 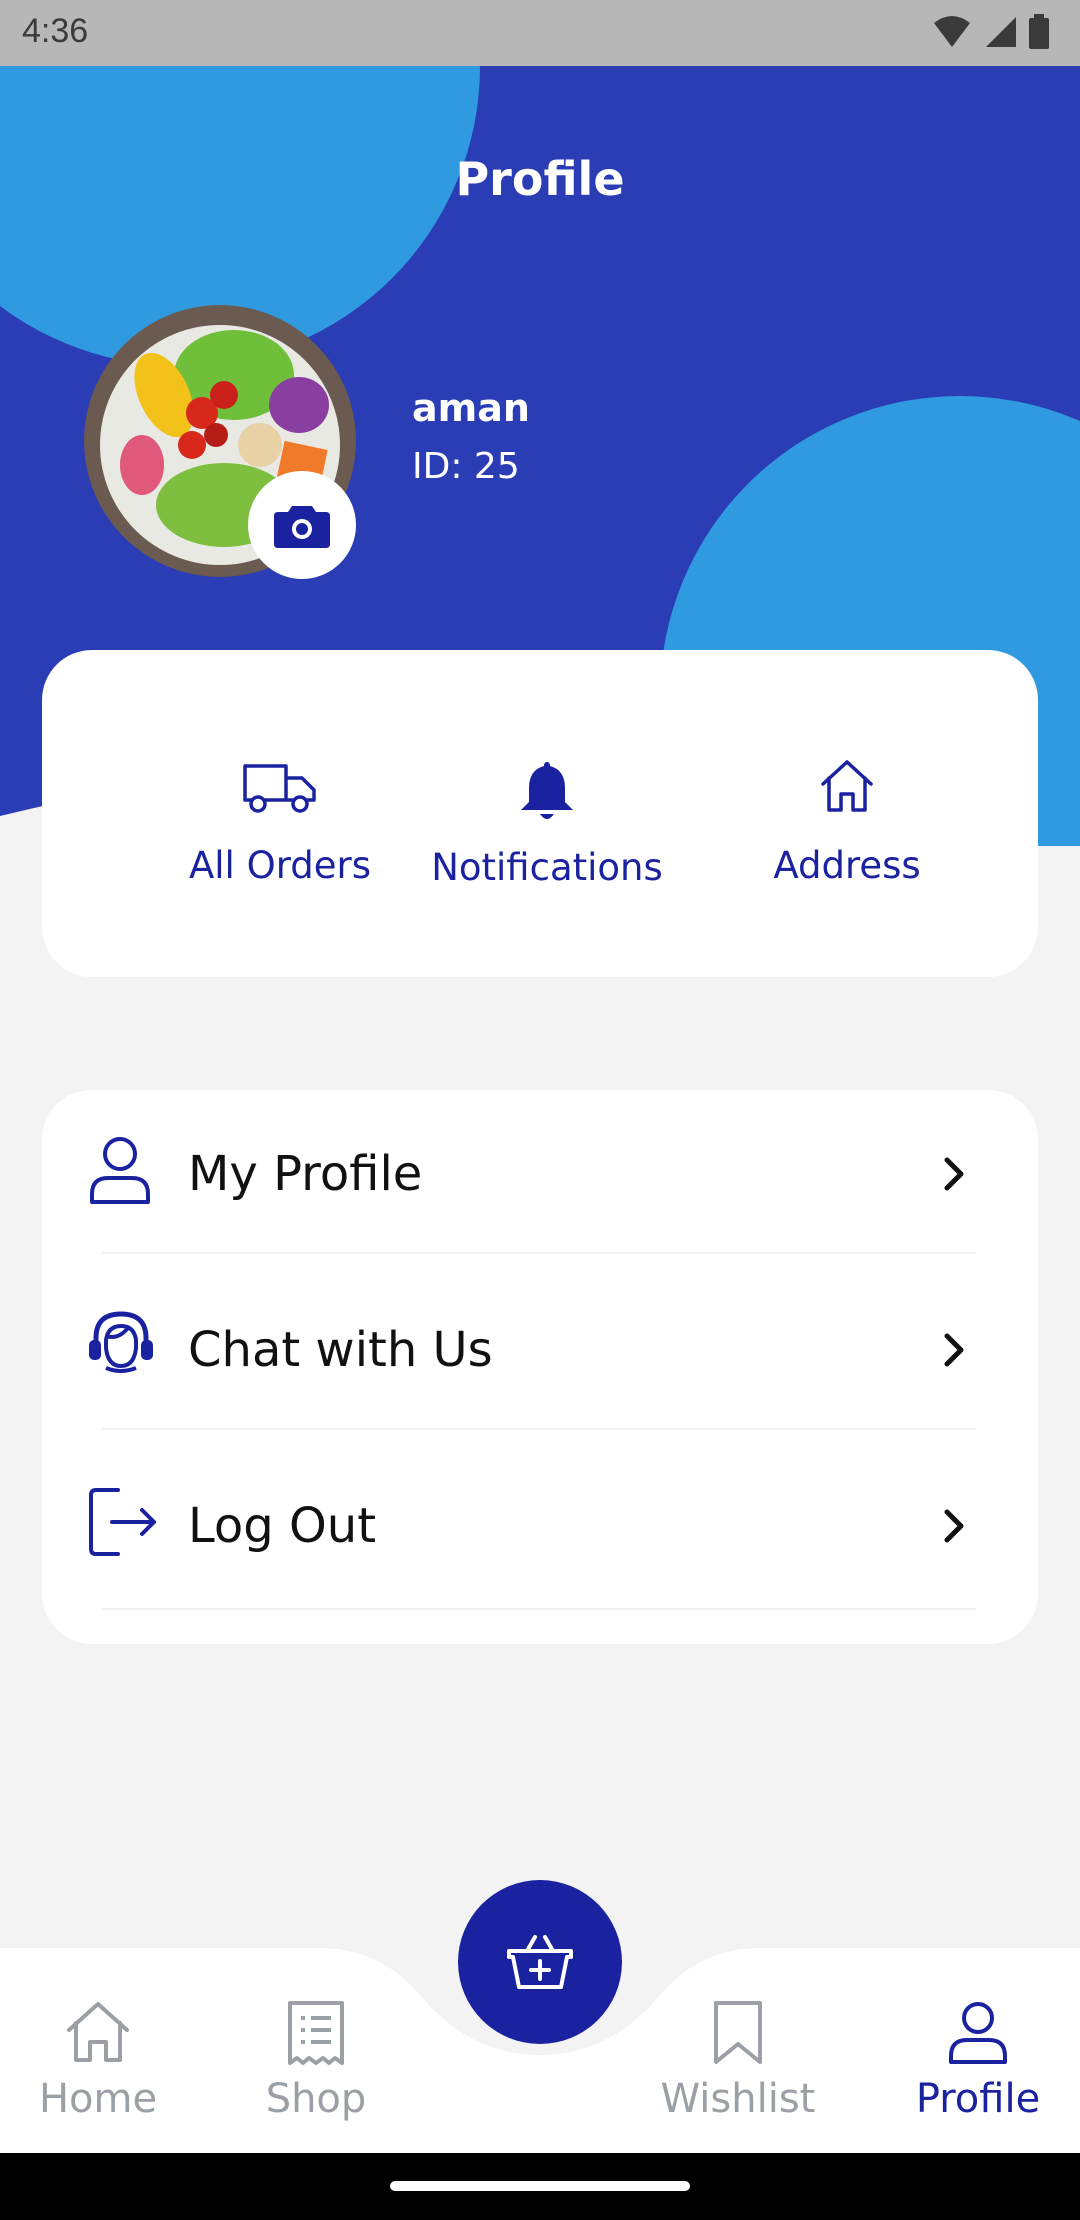 I want to click on home-gesture-handle, so click(x=540, y=2186).